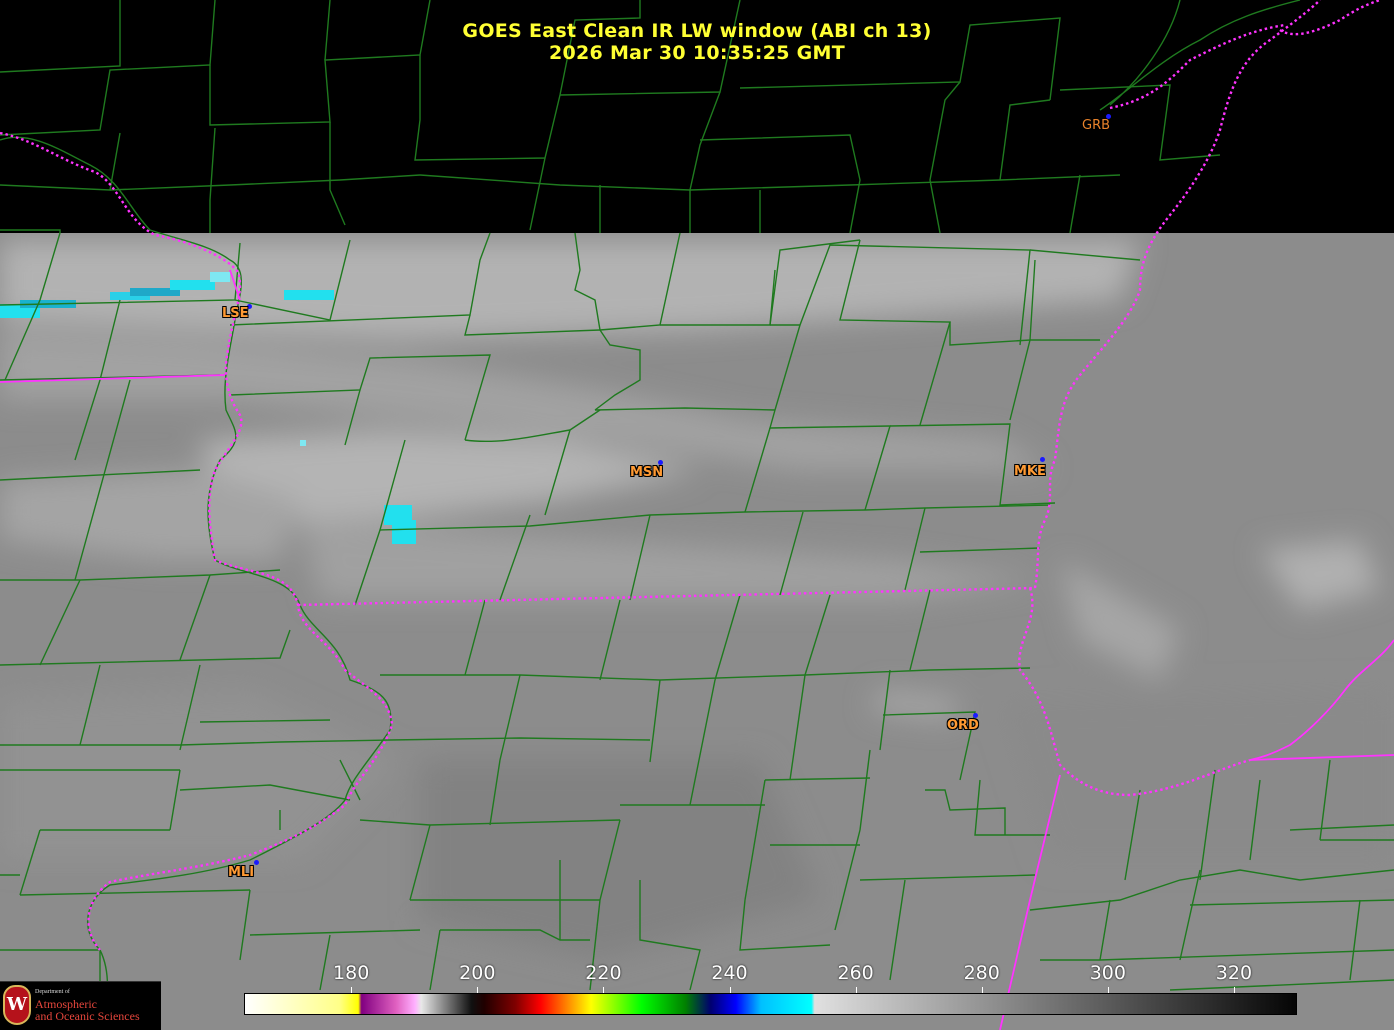 This screenshot has height=1030, width=1394. What do you see at coordinates (603, 973) in the screenshot?
I see `colorbar-tick-label: 220` at bounding box center [603, 973].